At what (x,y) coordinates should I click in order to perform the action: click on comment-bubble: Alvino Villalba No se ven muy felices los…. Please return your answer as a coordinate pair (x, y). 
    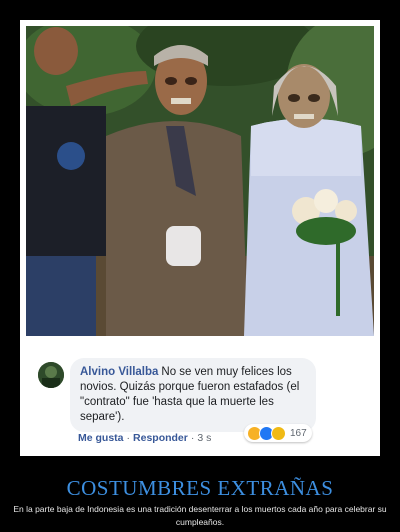
    Looking at the image, I should click on (193, 395).